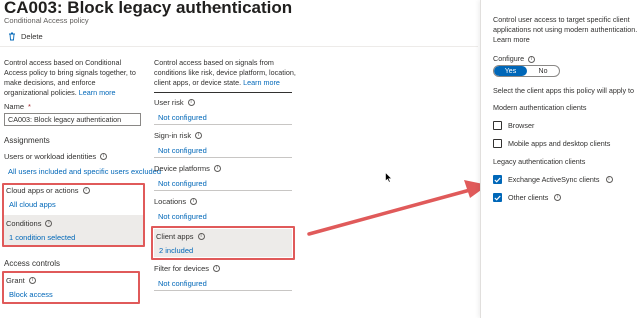 This screenshot has width=644, height=318. Describe the element at coordinates (539, 161) in the screenshot. I see `legacy-auth-heading: Legacy authentication clients` at that location.